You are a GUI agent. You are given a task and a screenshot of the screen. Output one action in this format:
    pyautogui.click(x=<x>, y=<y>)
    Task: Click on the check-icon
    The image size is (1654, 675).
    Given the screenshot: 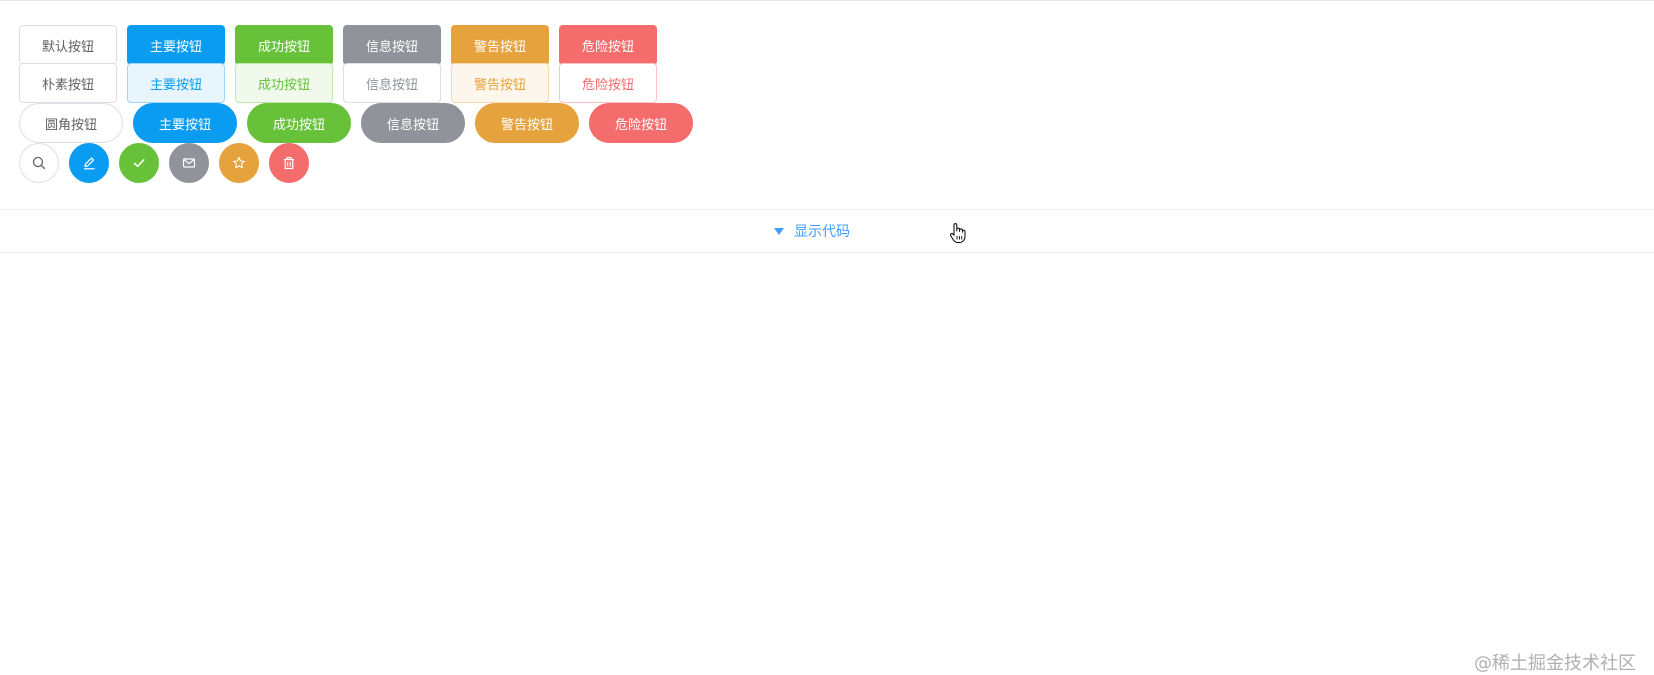 What is the action you would take?
    pyautogui.click(x=139, y=163)
    